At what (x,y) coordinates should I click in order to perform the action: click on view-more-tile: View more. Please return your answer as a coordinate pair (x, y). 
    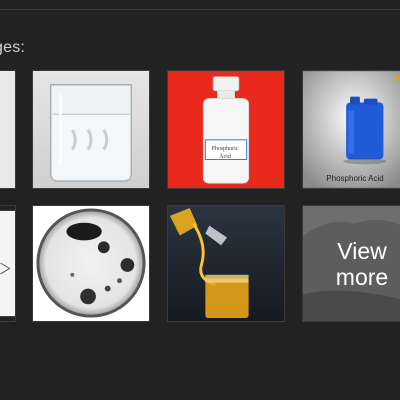
    Looking at the image, I should click on (351, 263).